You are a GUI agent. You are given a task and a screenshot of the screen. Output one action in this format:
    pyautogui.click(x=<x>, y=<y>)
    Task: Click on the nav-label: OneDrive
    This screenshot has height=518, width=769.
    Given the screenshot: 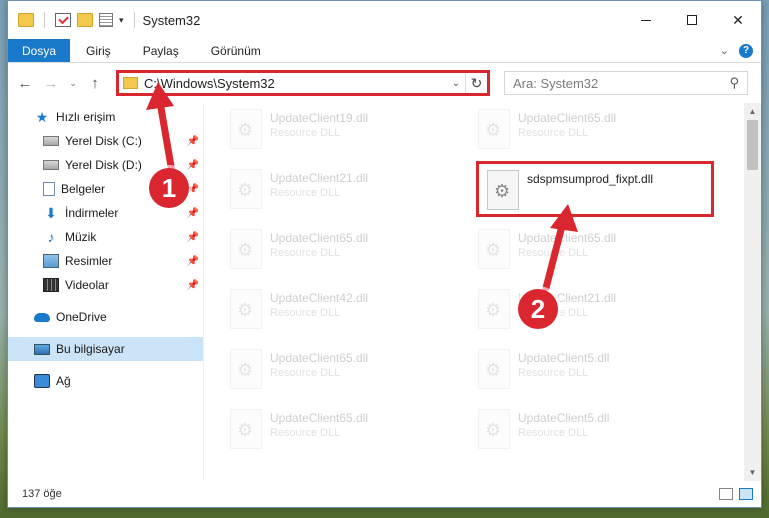 What is the action you would take?
    pyautogui.click(x=81, y=317)
    